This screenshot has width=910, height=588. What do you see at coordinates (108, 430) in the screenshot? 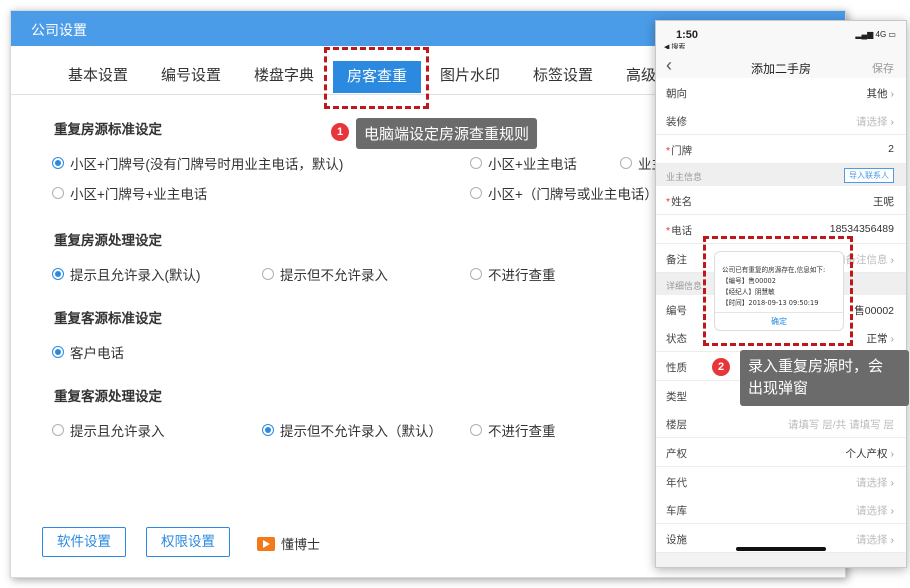
I see `radio-client-handle-allow: 提示且允许录入` at bounding box center [108, 430].